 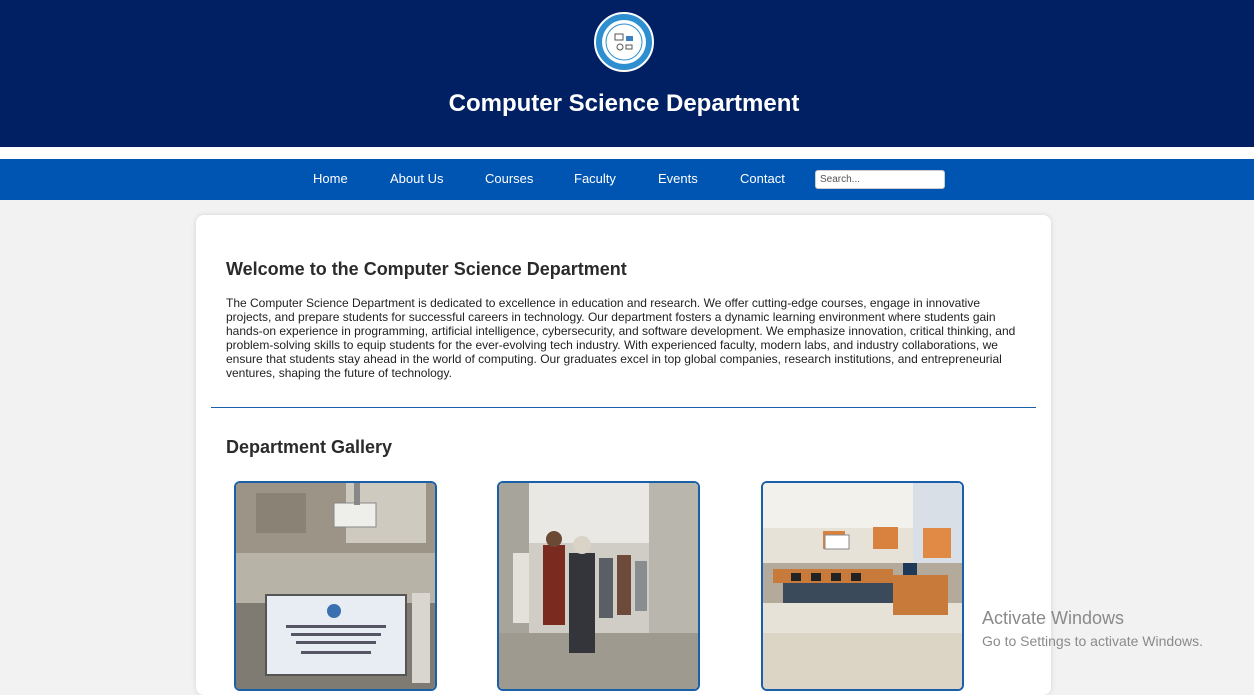 I want to click on nav-about-us: About Us, so click(x=416, y=178).